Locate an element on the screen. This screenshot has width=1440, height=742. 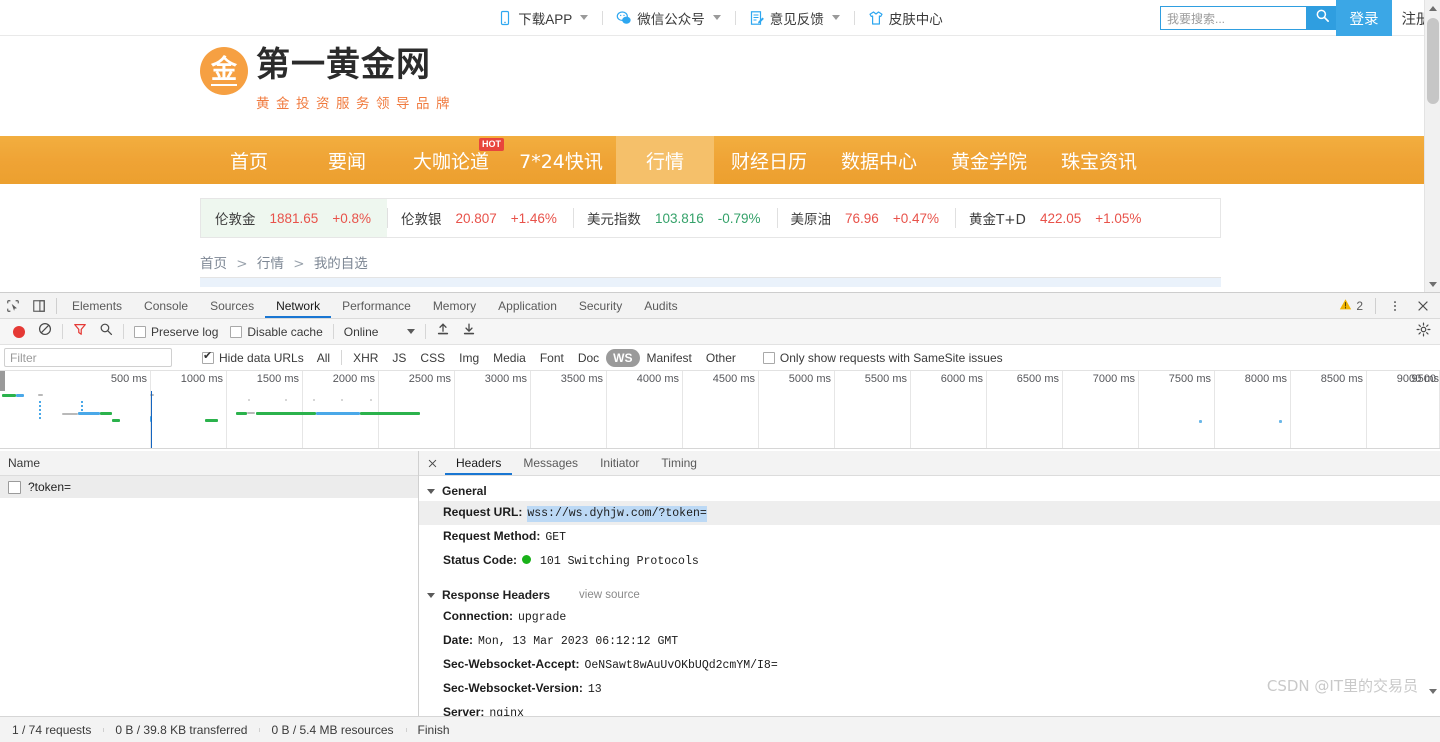
quote-item-london-silver: 伦敦银 20.807 +1.46% is located at coordinates (479, 218).